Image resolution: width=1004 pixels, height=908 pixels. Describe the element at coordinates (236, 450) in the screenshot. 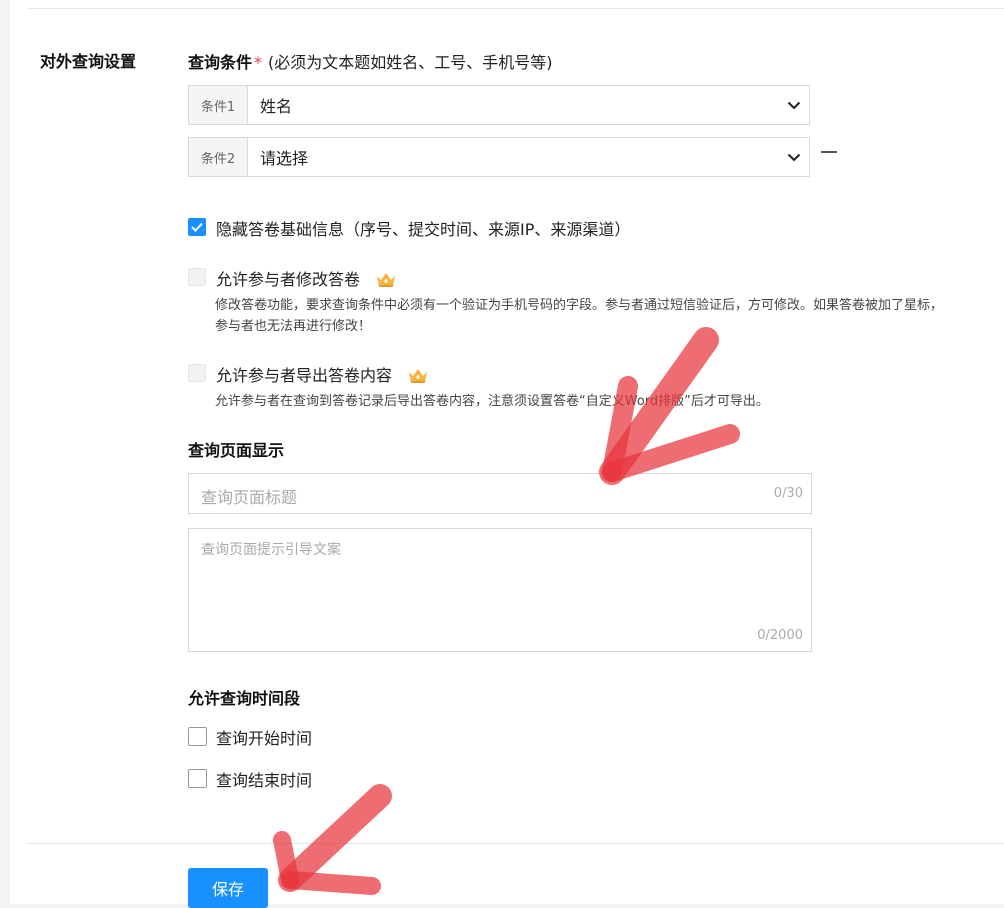

I see `query-page-title: 查询页面显示` at that location.